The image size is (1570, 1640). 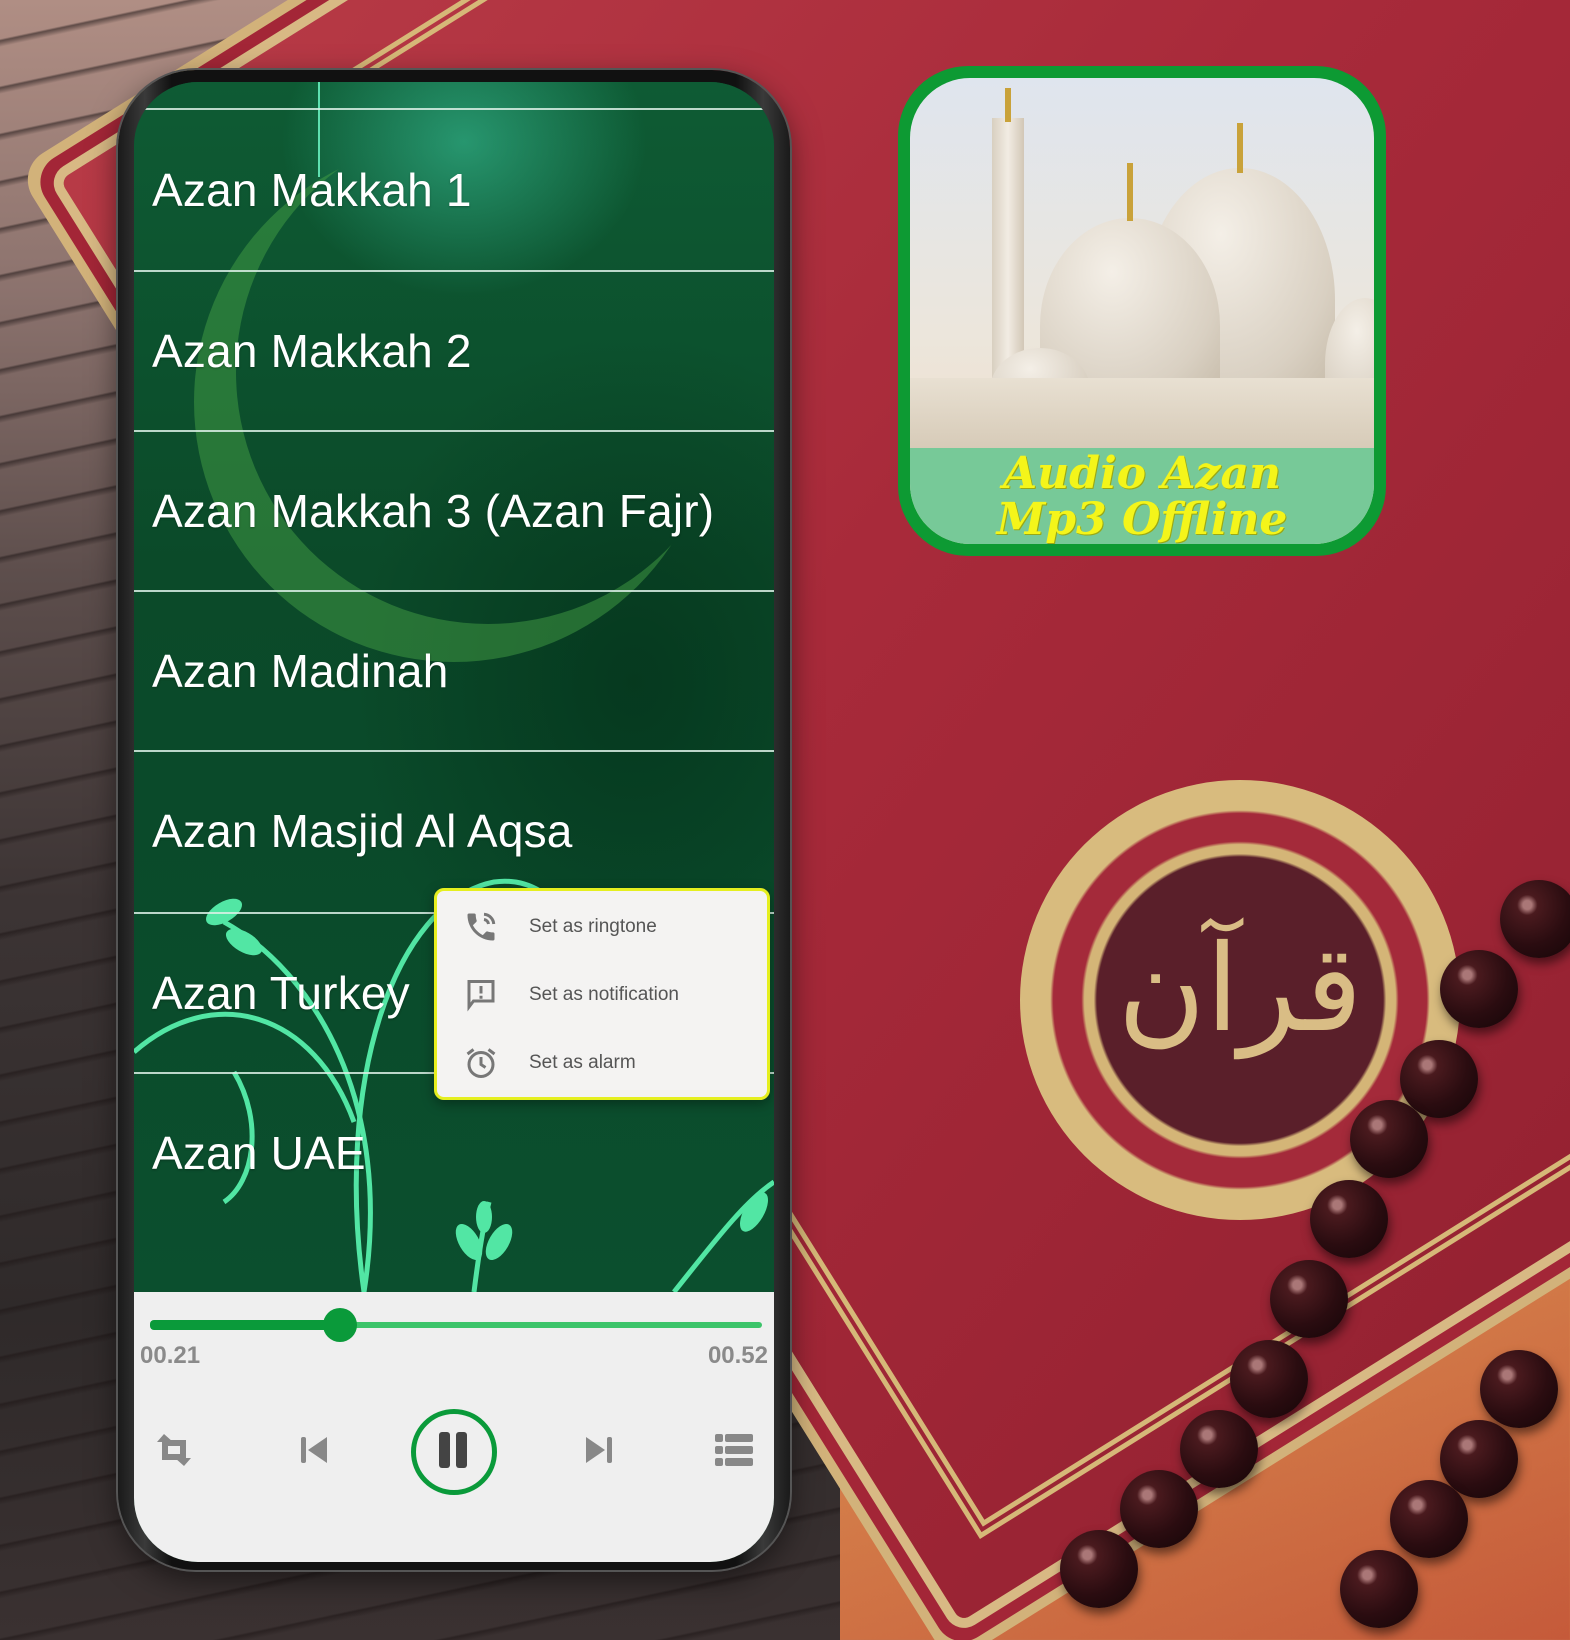 What do you see at coordinates (1008, 105) in the screenshot?
I see `minaret-finial` at bounding box center [1008, 105].